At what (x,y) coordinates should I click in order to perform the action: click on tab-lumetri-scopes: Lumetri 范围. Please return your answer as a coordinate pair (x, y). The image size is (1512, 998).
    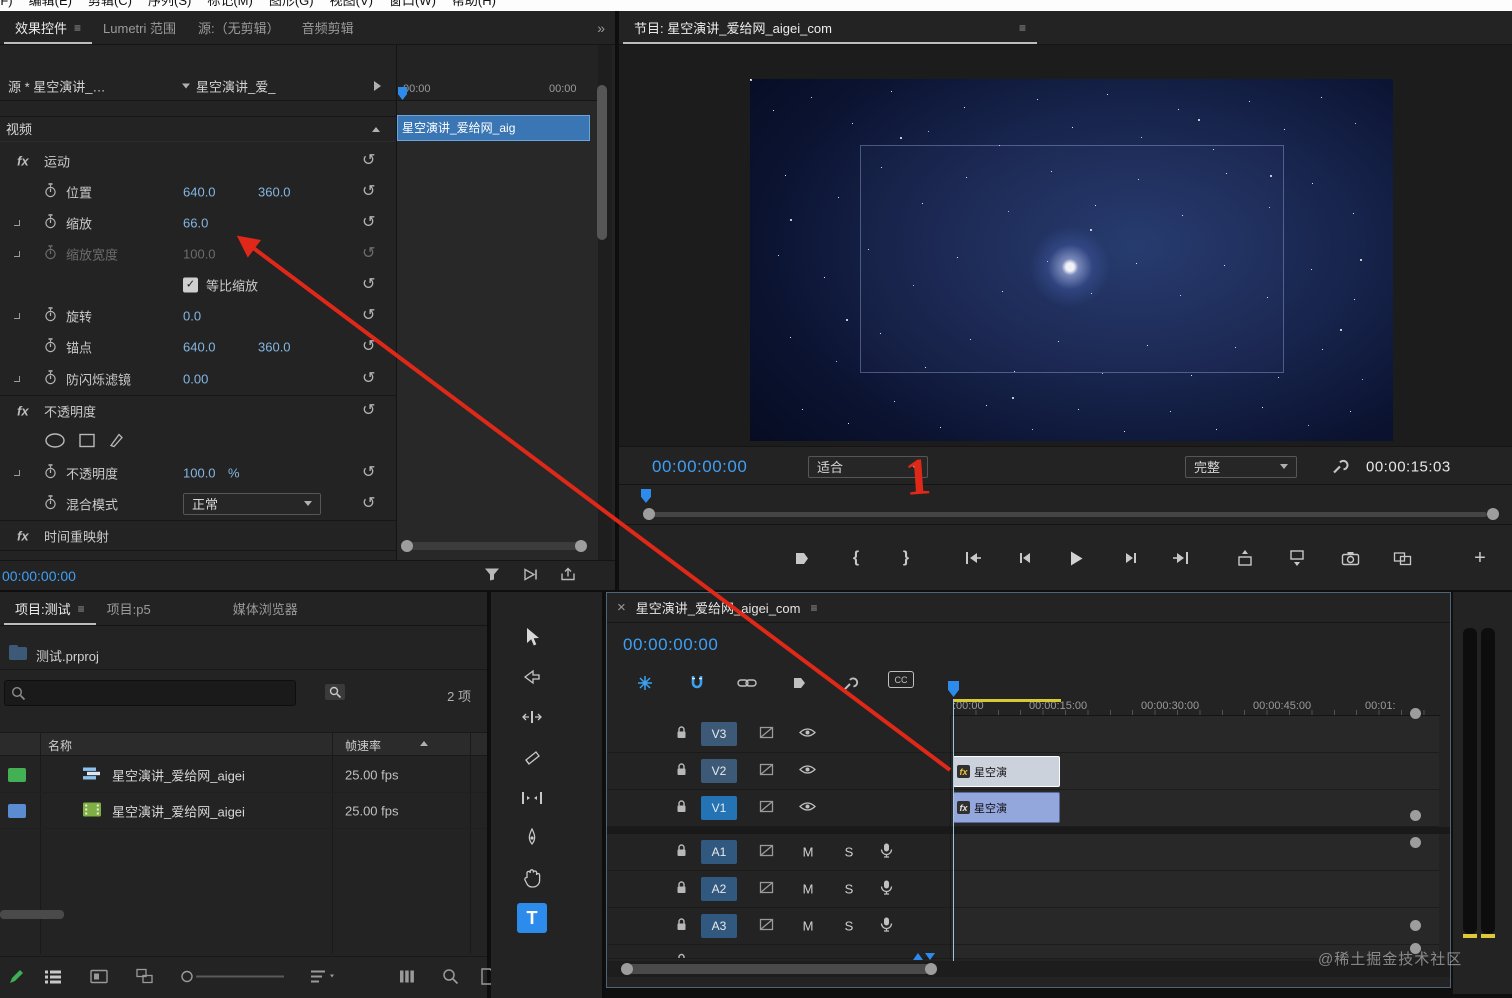
    Looking at the image, I should click on (139, 27).